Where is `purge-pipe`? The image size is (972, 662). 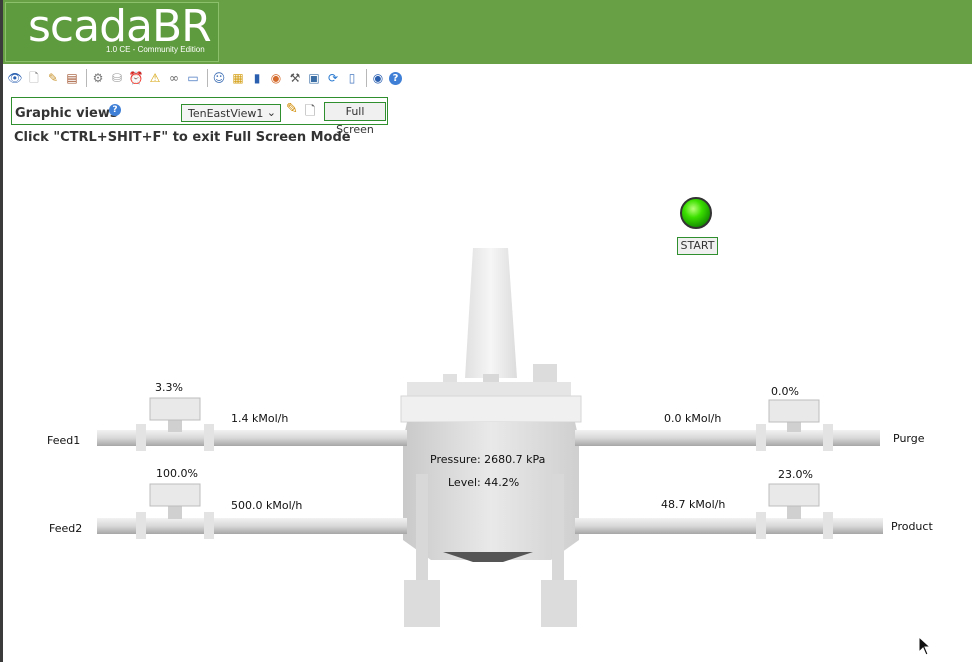
purge-pipe is located at coordinates (727, 425).